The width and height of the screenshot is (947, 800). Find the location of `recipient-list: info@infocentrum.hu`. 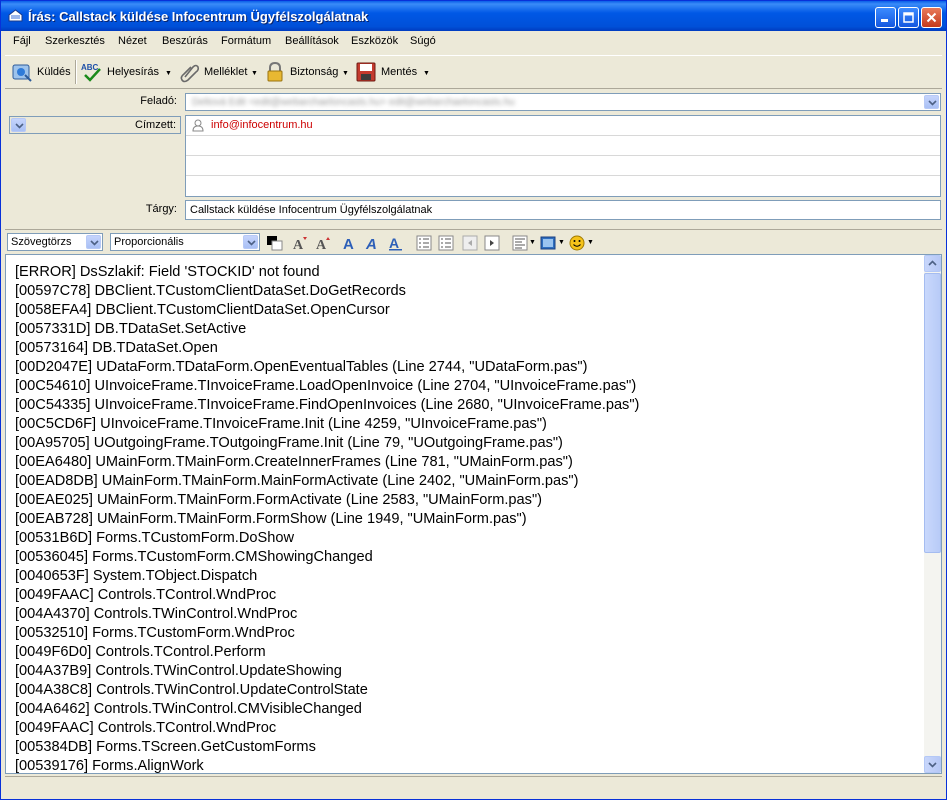

recipient-list: info@infocentrum.hu is located at coordinates (563, 156).